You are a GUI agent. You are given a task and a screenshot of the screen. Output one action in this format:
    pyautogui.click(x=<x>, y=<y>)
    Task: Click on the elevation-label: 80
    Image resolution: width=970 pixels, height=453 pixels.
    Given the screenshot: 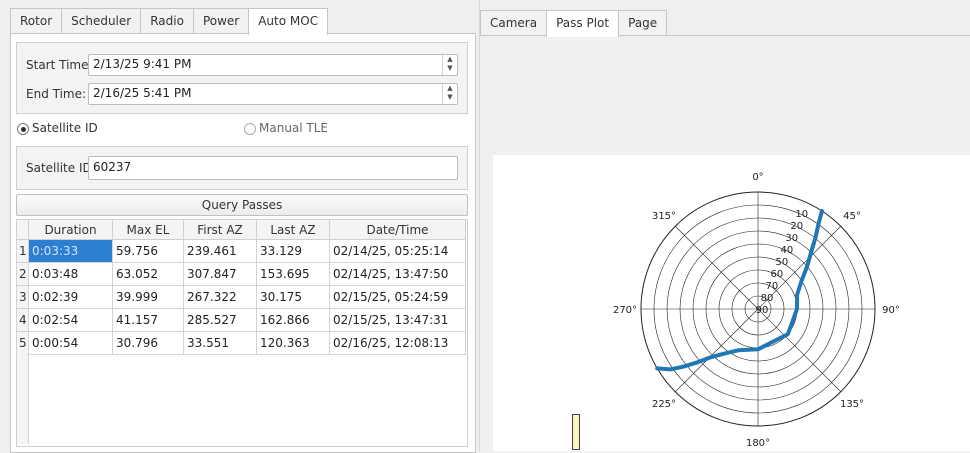 What is the action you would take?
    pyautogui.click(x=767, y=298)
    